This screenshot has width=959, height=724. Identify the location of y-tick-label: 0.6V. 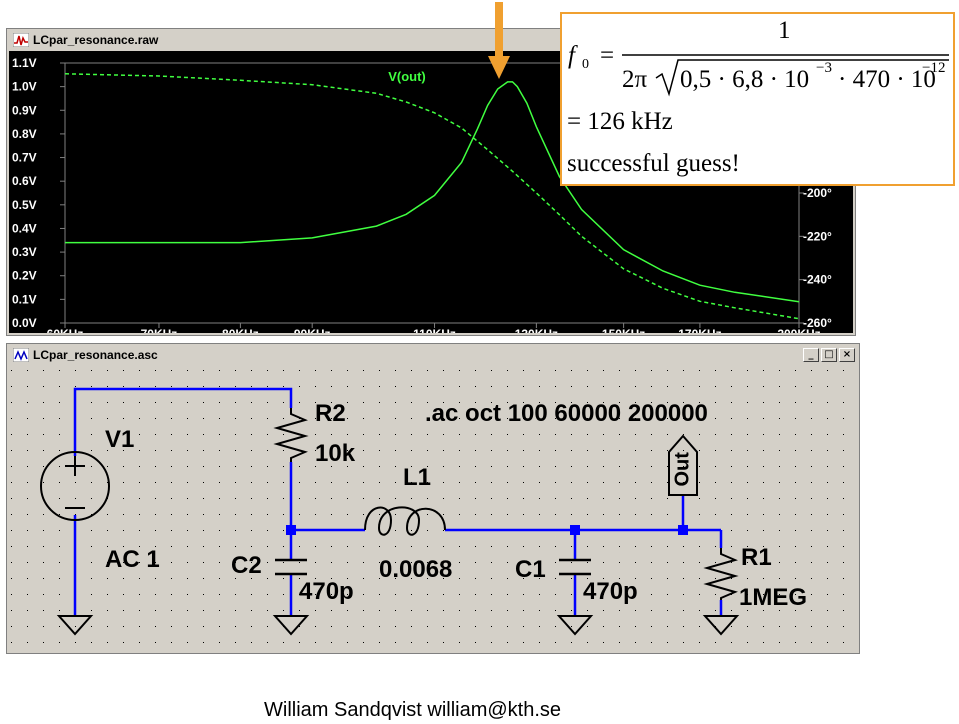
(24, 181).